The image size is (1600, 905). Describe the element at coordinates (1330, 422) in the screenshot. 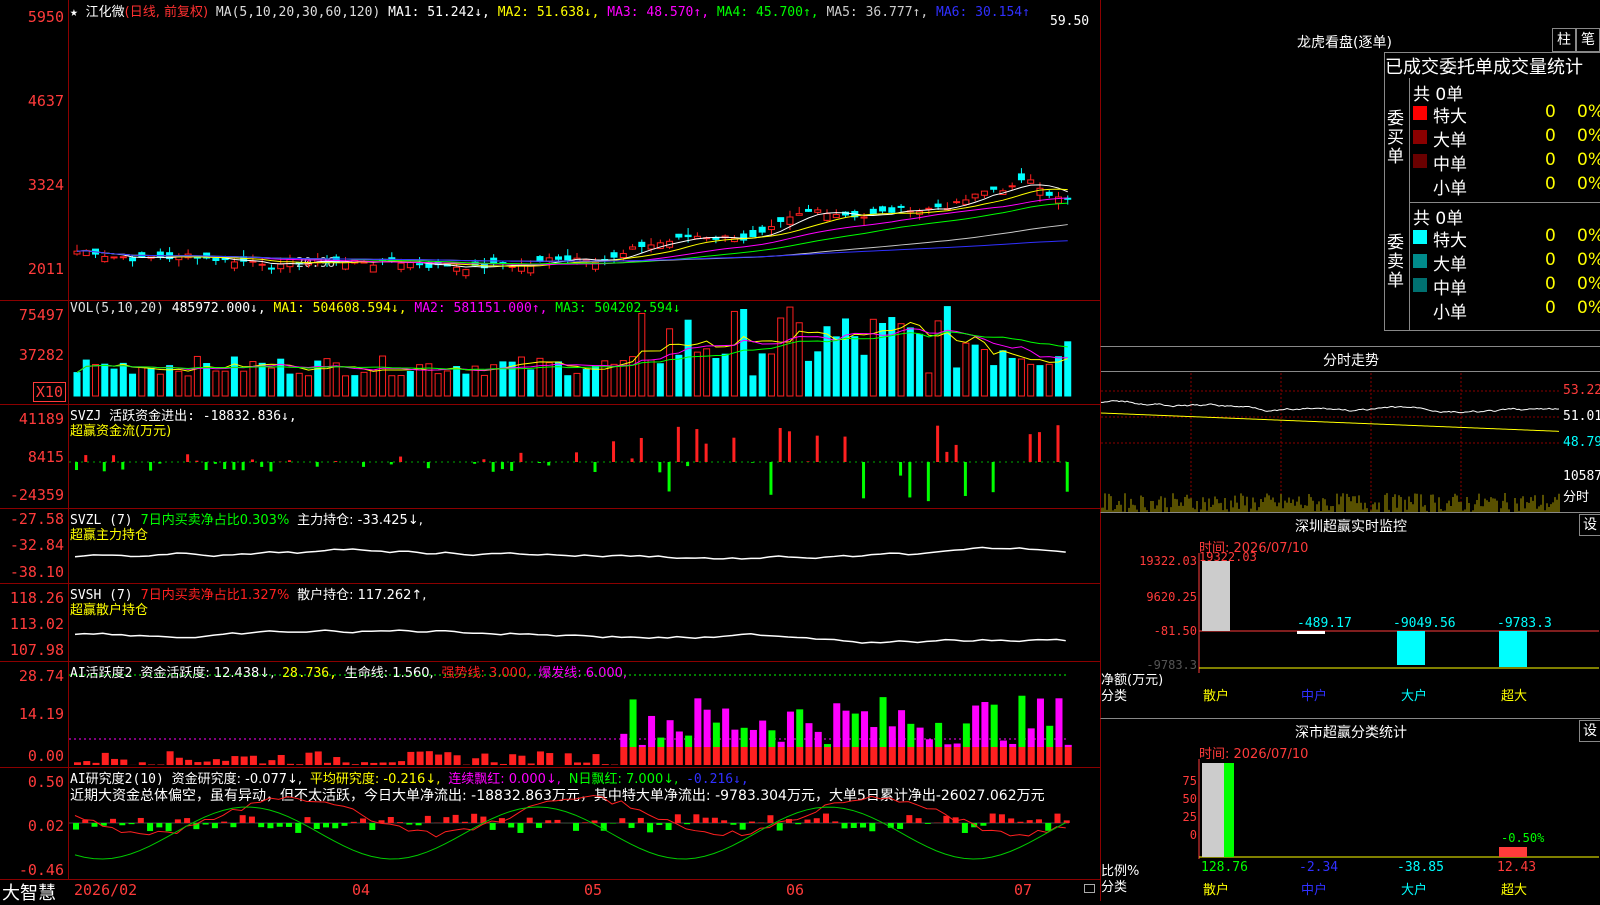

I see `avg-price-line` at that location.